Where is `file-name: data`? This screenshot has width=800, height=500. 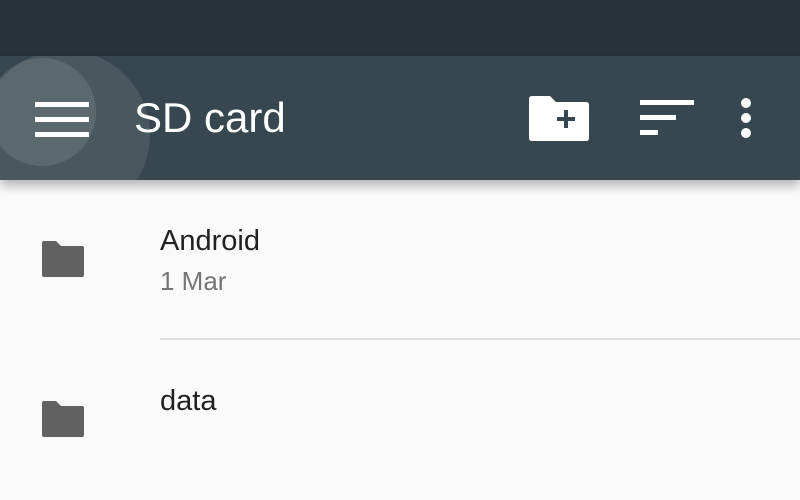
file-name: data is located at coordinates (188, 401).